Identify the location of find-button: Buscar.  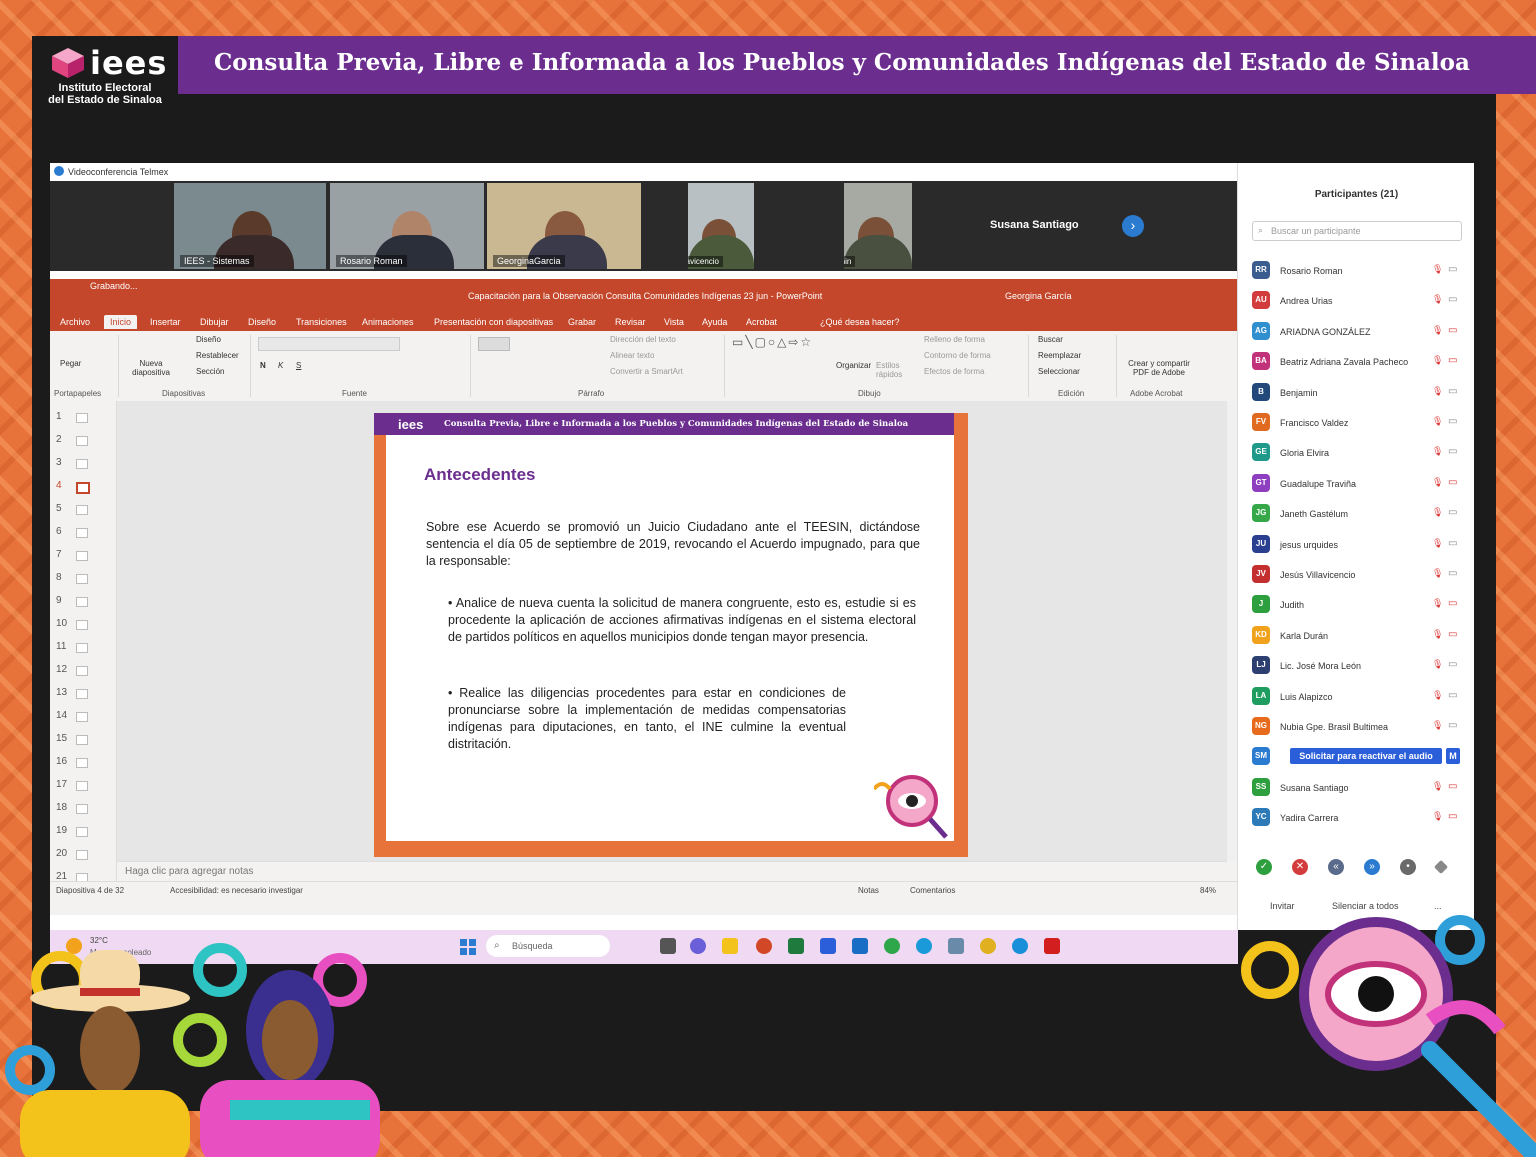
(1050, 339).